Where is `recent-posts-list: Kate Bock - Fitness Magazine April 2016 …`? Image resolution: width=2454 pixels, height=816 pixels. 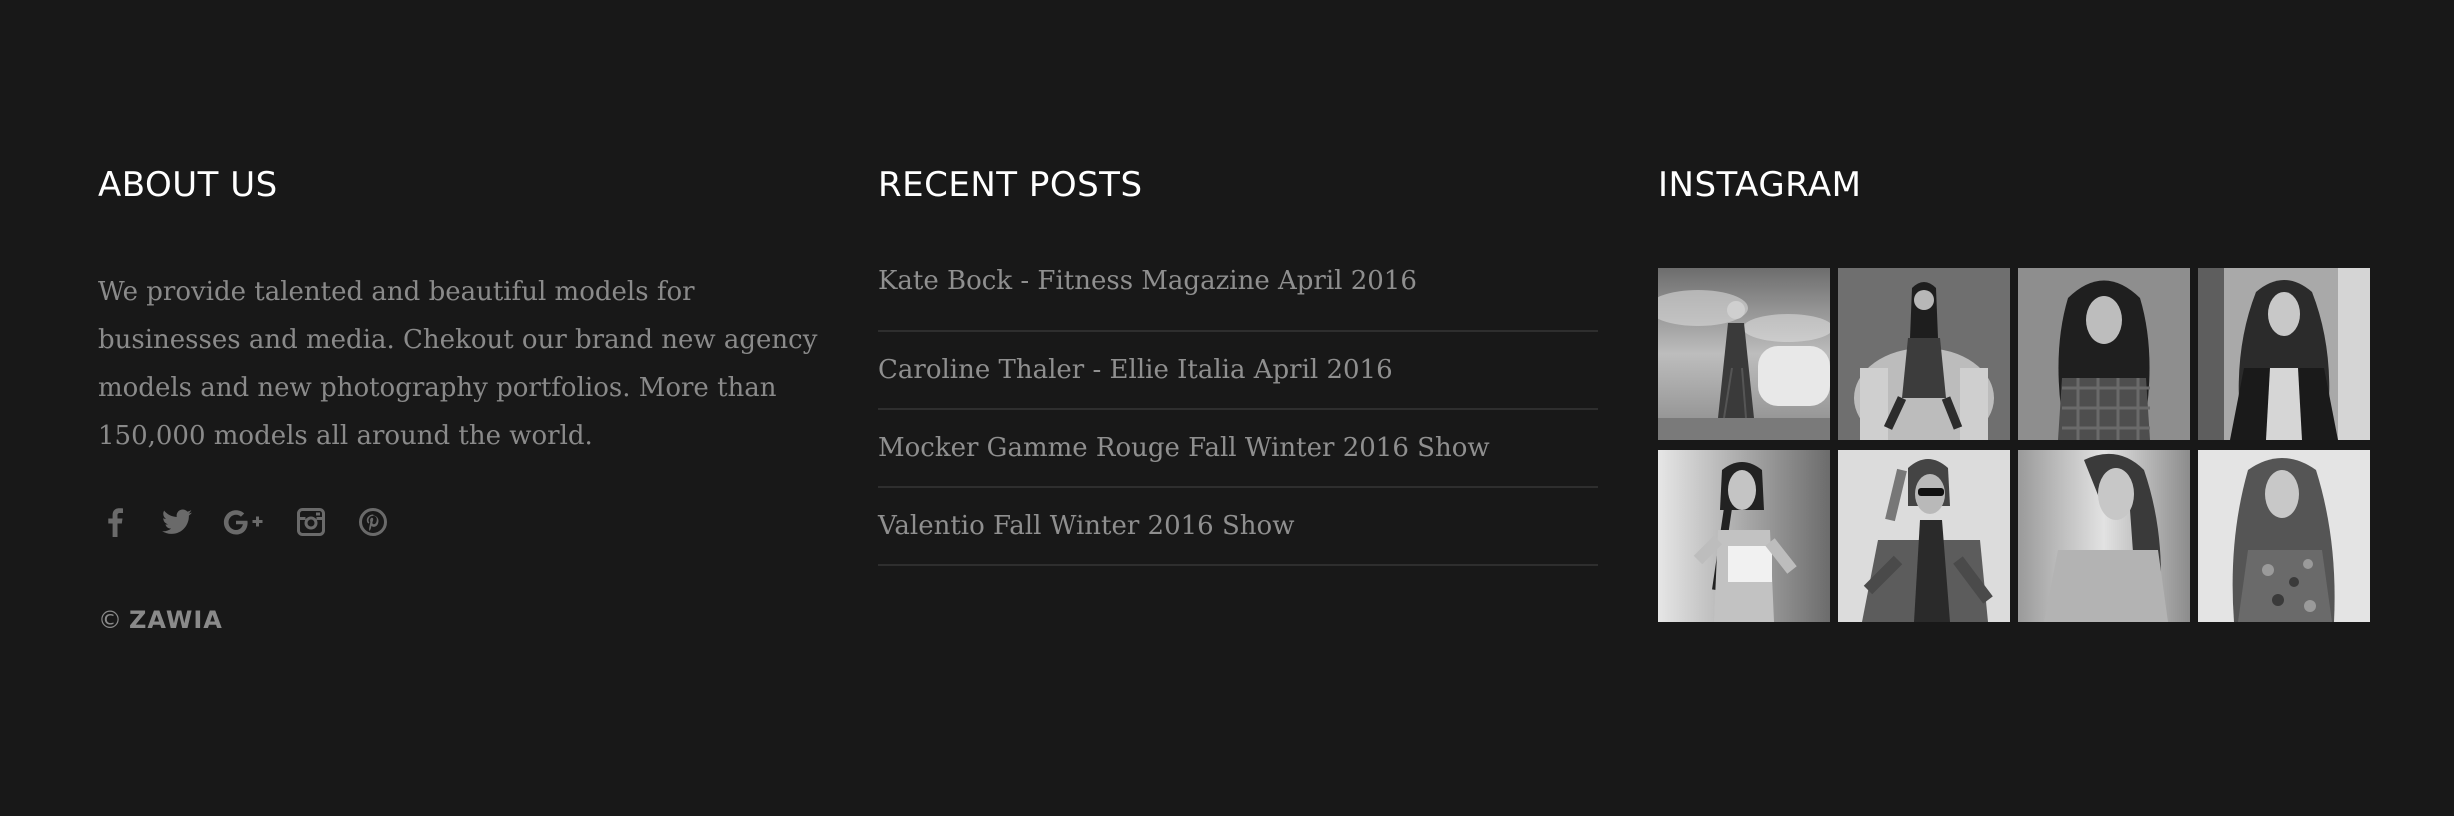
recent-posts-list: Kate Bock - Fitness Magazine April 2016 … is located at coordinates (1238, 412).